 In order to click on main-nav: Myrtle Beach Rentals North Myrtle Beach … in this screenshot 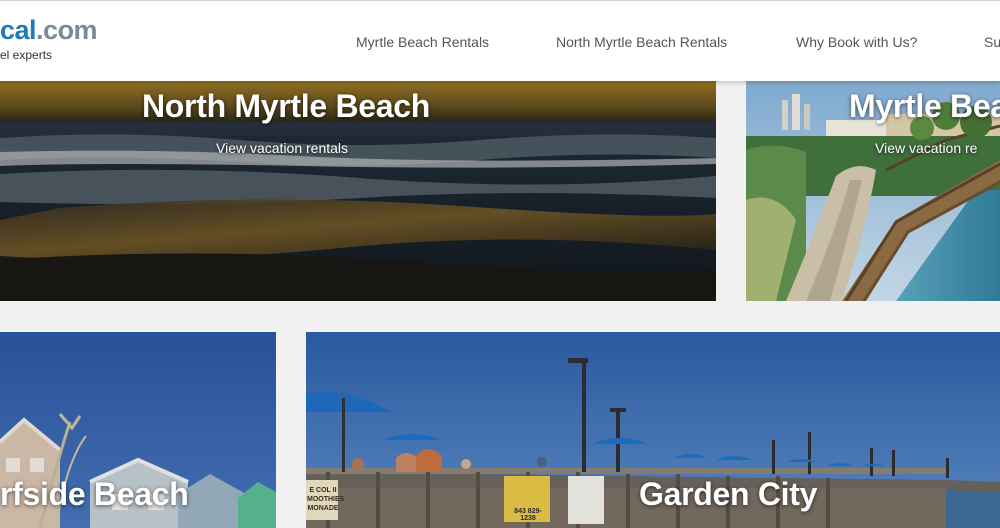, I will do `click(500, 44)`.